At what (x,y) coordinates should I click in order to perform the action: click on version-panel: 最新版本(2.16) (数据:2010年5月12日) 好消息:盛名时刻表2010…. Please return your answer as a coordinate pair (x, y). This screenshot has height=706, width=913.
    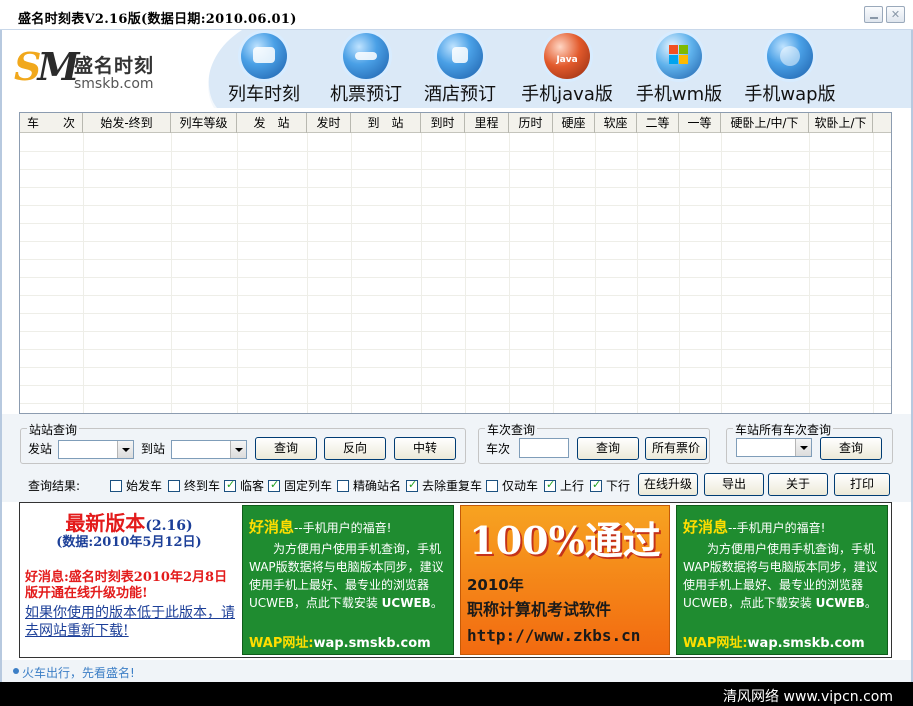
    Looking at the image, I should click on (129, 580).